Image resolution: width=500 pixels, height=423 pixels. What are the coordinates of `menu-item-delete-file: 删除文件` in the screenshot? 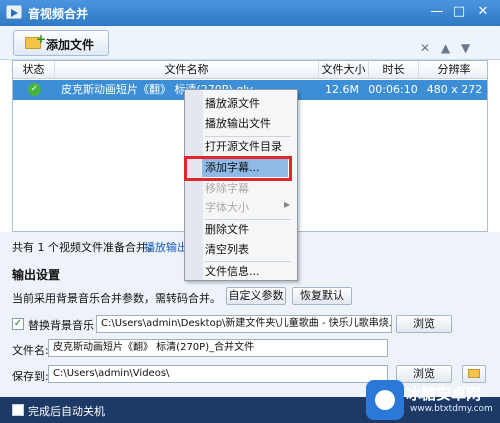 It's located at (249, 230).